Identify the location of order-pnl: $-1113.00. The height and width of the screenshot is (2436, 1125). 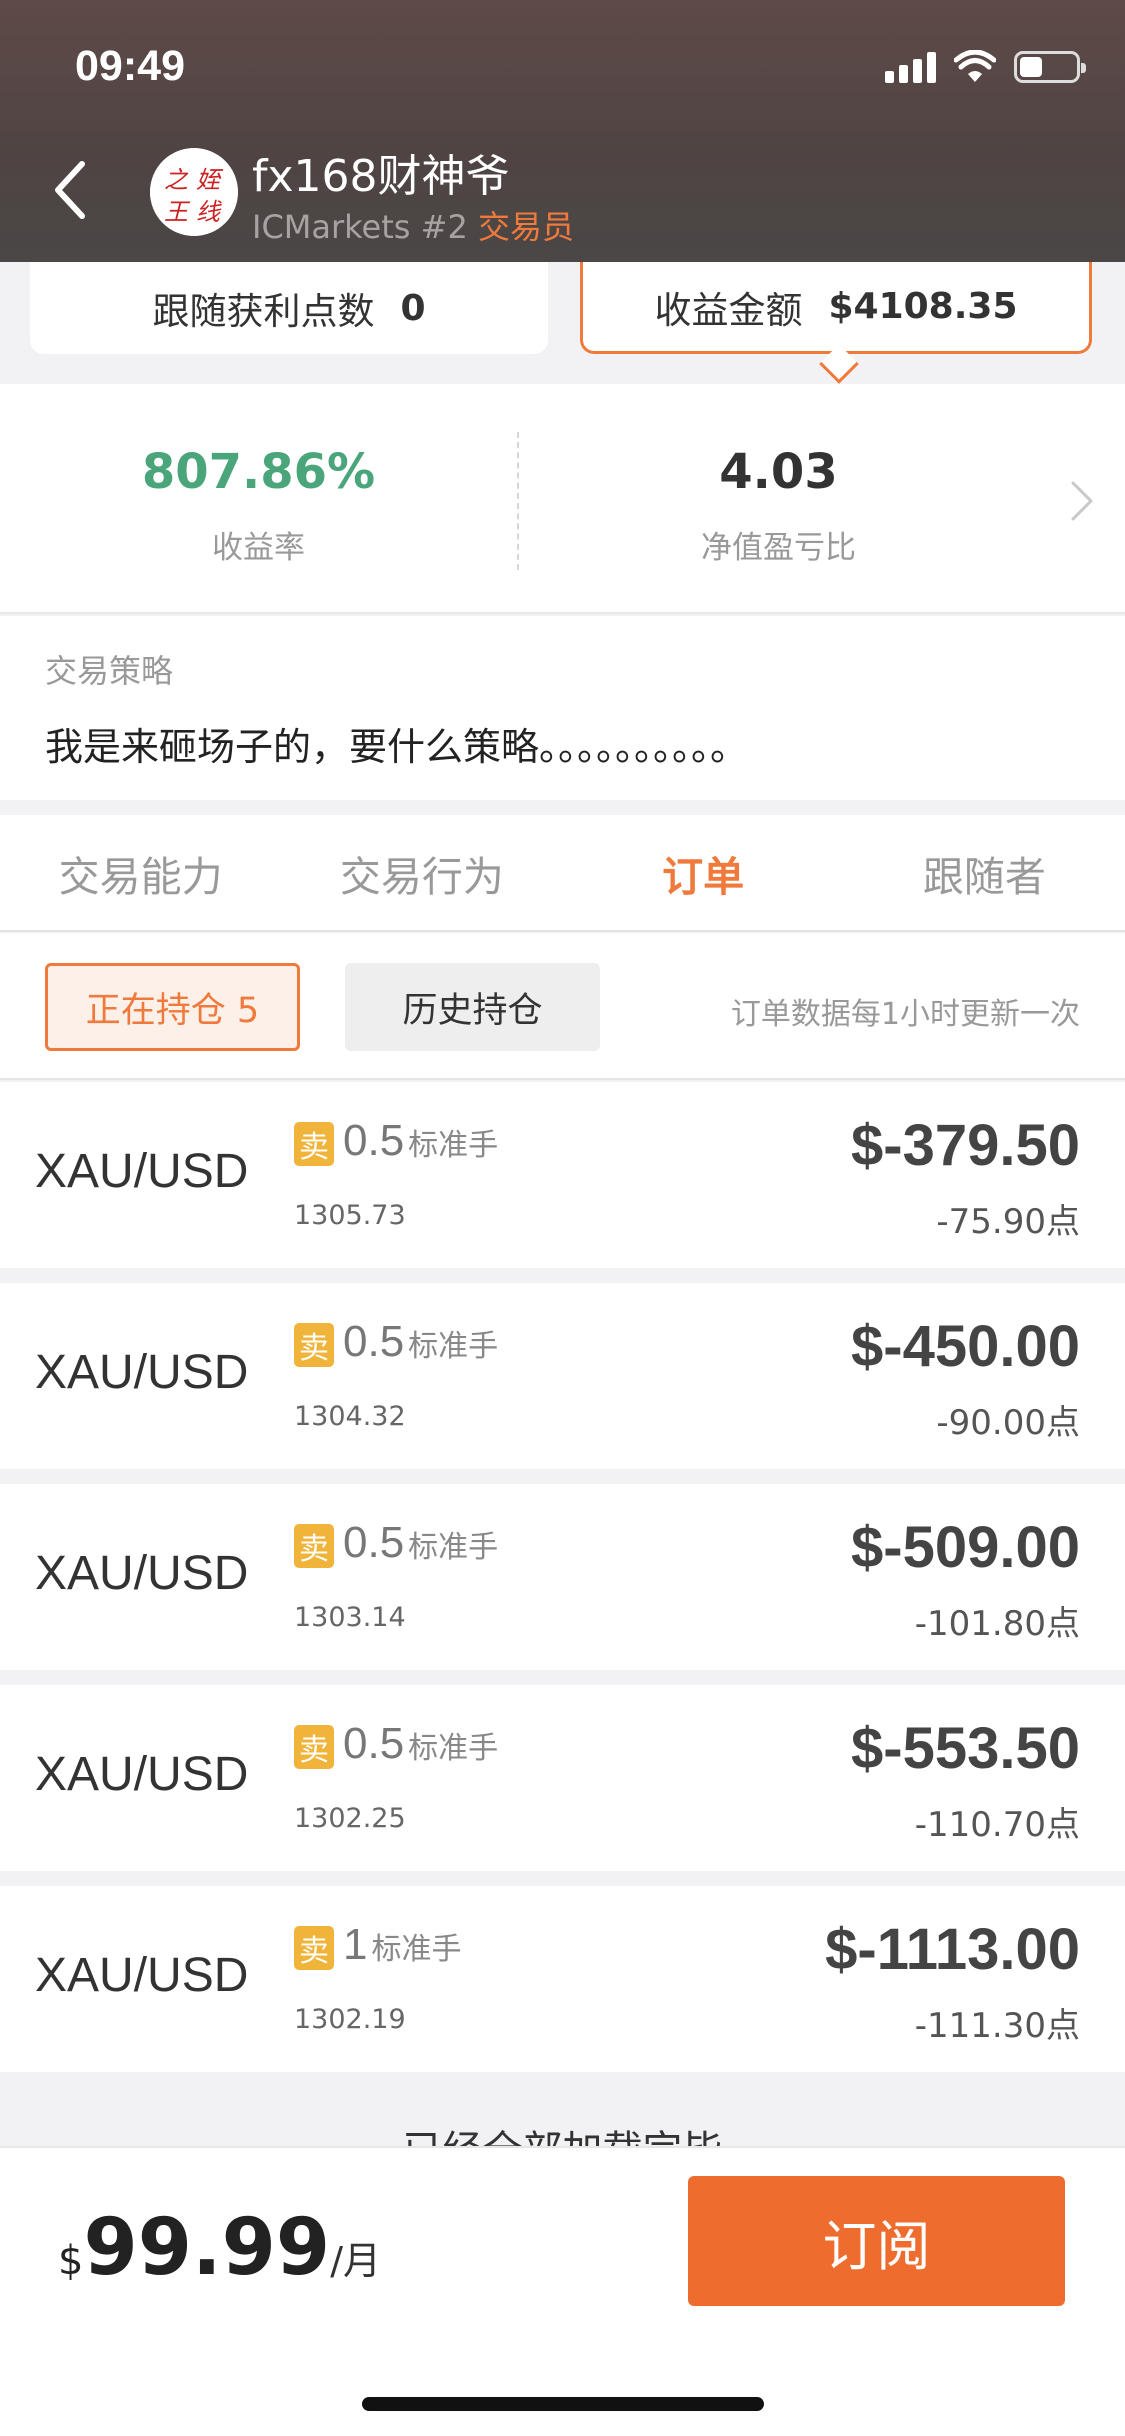
(952, 1949).